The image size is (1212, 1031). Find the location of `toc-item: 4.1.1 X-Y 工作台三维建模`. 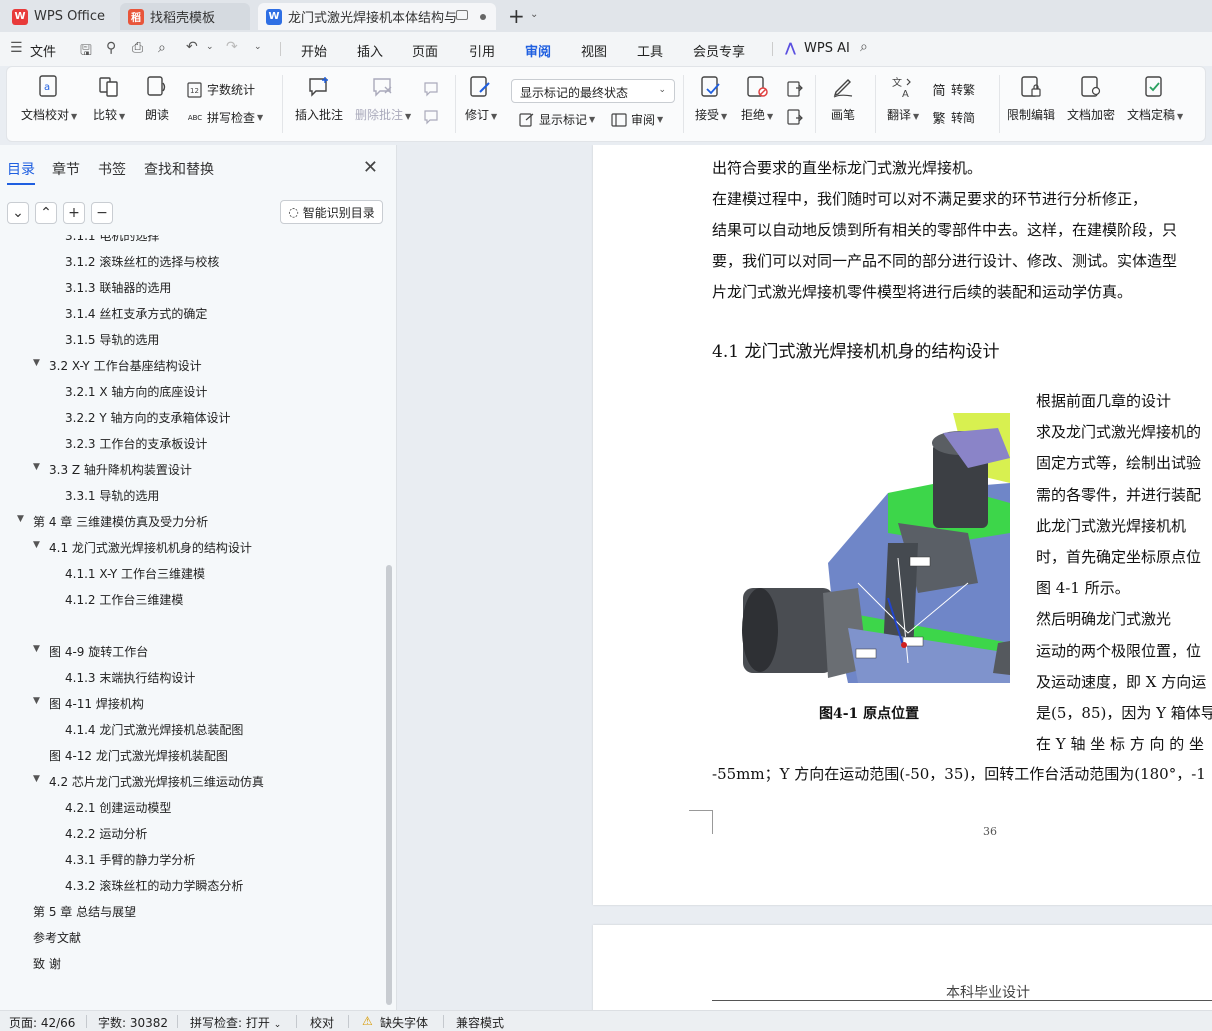

toc-item: 4.1.1 X-Y 工作台三维建模 is located at coordinates (135, 573).